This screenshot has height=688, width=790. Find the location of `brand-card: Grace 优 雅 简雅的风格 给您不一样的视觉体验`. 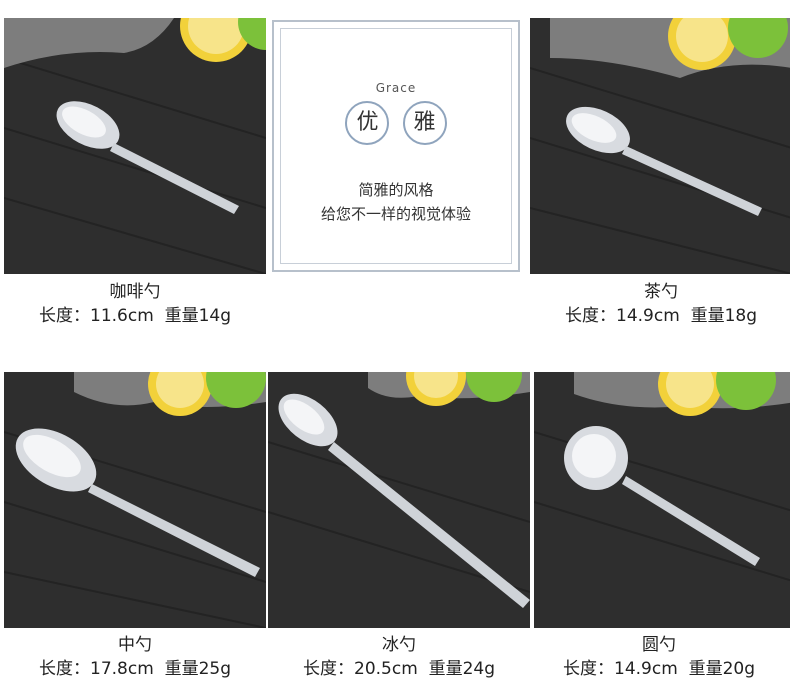

brand-card: Grace 优 雅 简雅的风格 给您不一样的视觉体验 is located at coordinates (396, 146).